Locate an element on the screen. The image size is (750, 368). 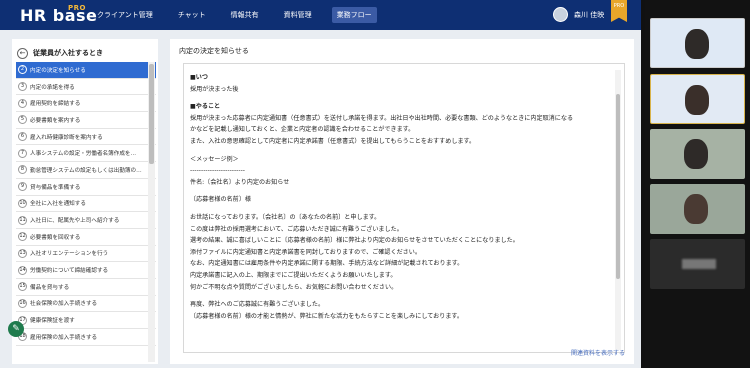
step-label: 雇用契約を締結する is located at coordinates (55, 104).